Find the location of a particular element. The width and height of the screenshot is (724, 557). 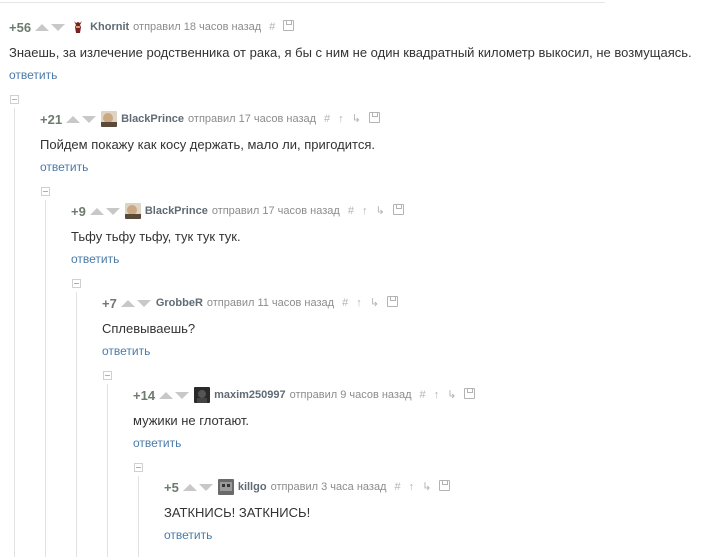

top-divider is located at coordinates (302, 2).